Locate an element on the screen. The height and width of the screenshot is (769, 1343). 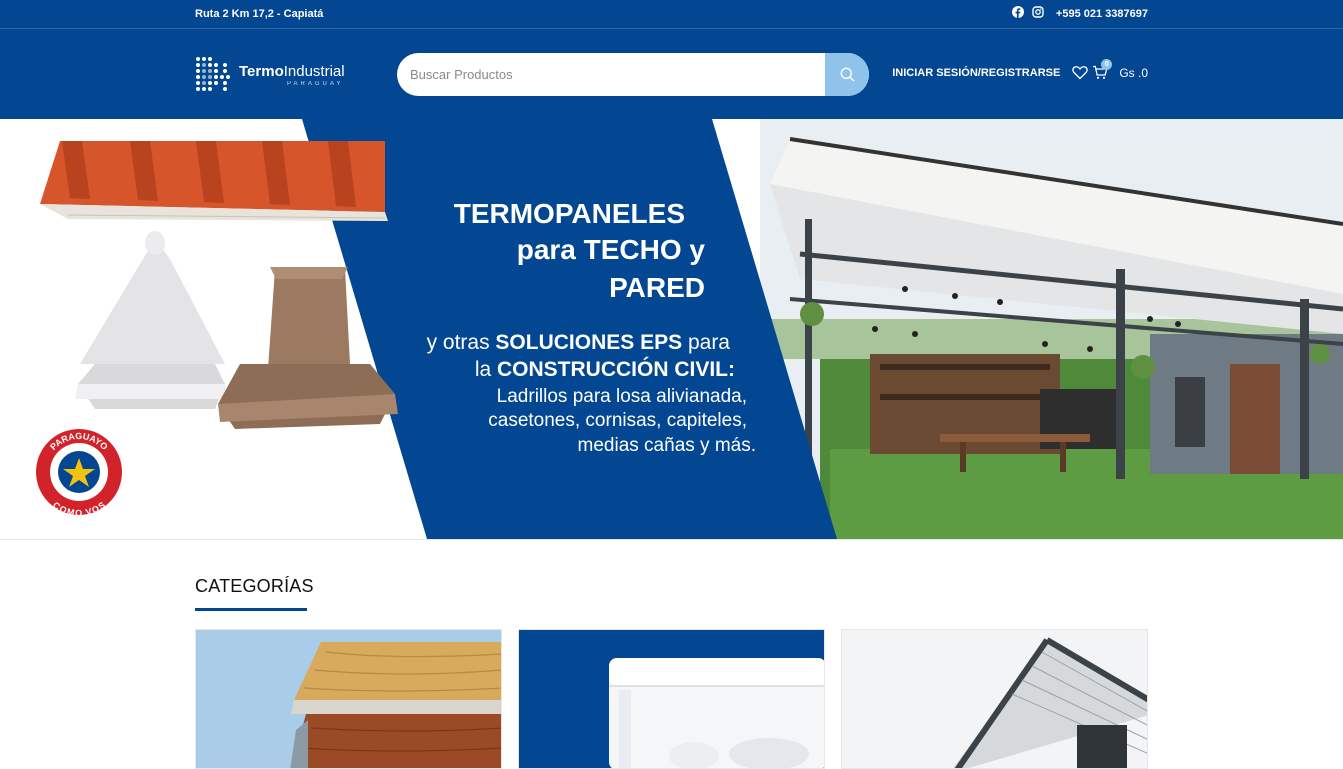
categories-title: CATEGORÍAS is located at coordinates (254, 586).